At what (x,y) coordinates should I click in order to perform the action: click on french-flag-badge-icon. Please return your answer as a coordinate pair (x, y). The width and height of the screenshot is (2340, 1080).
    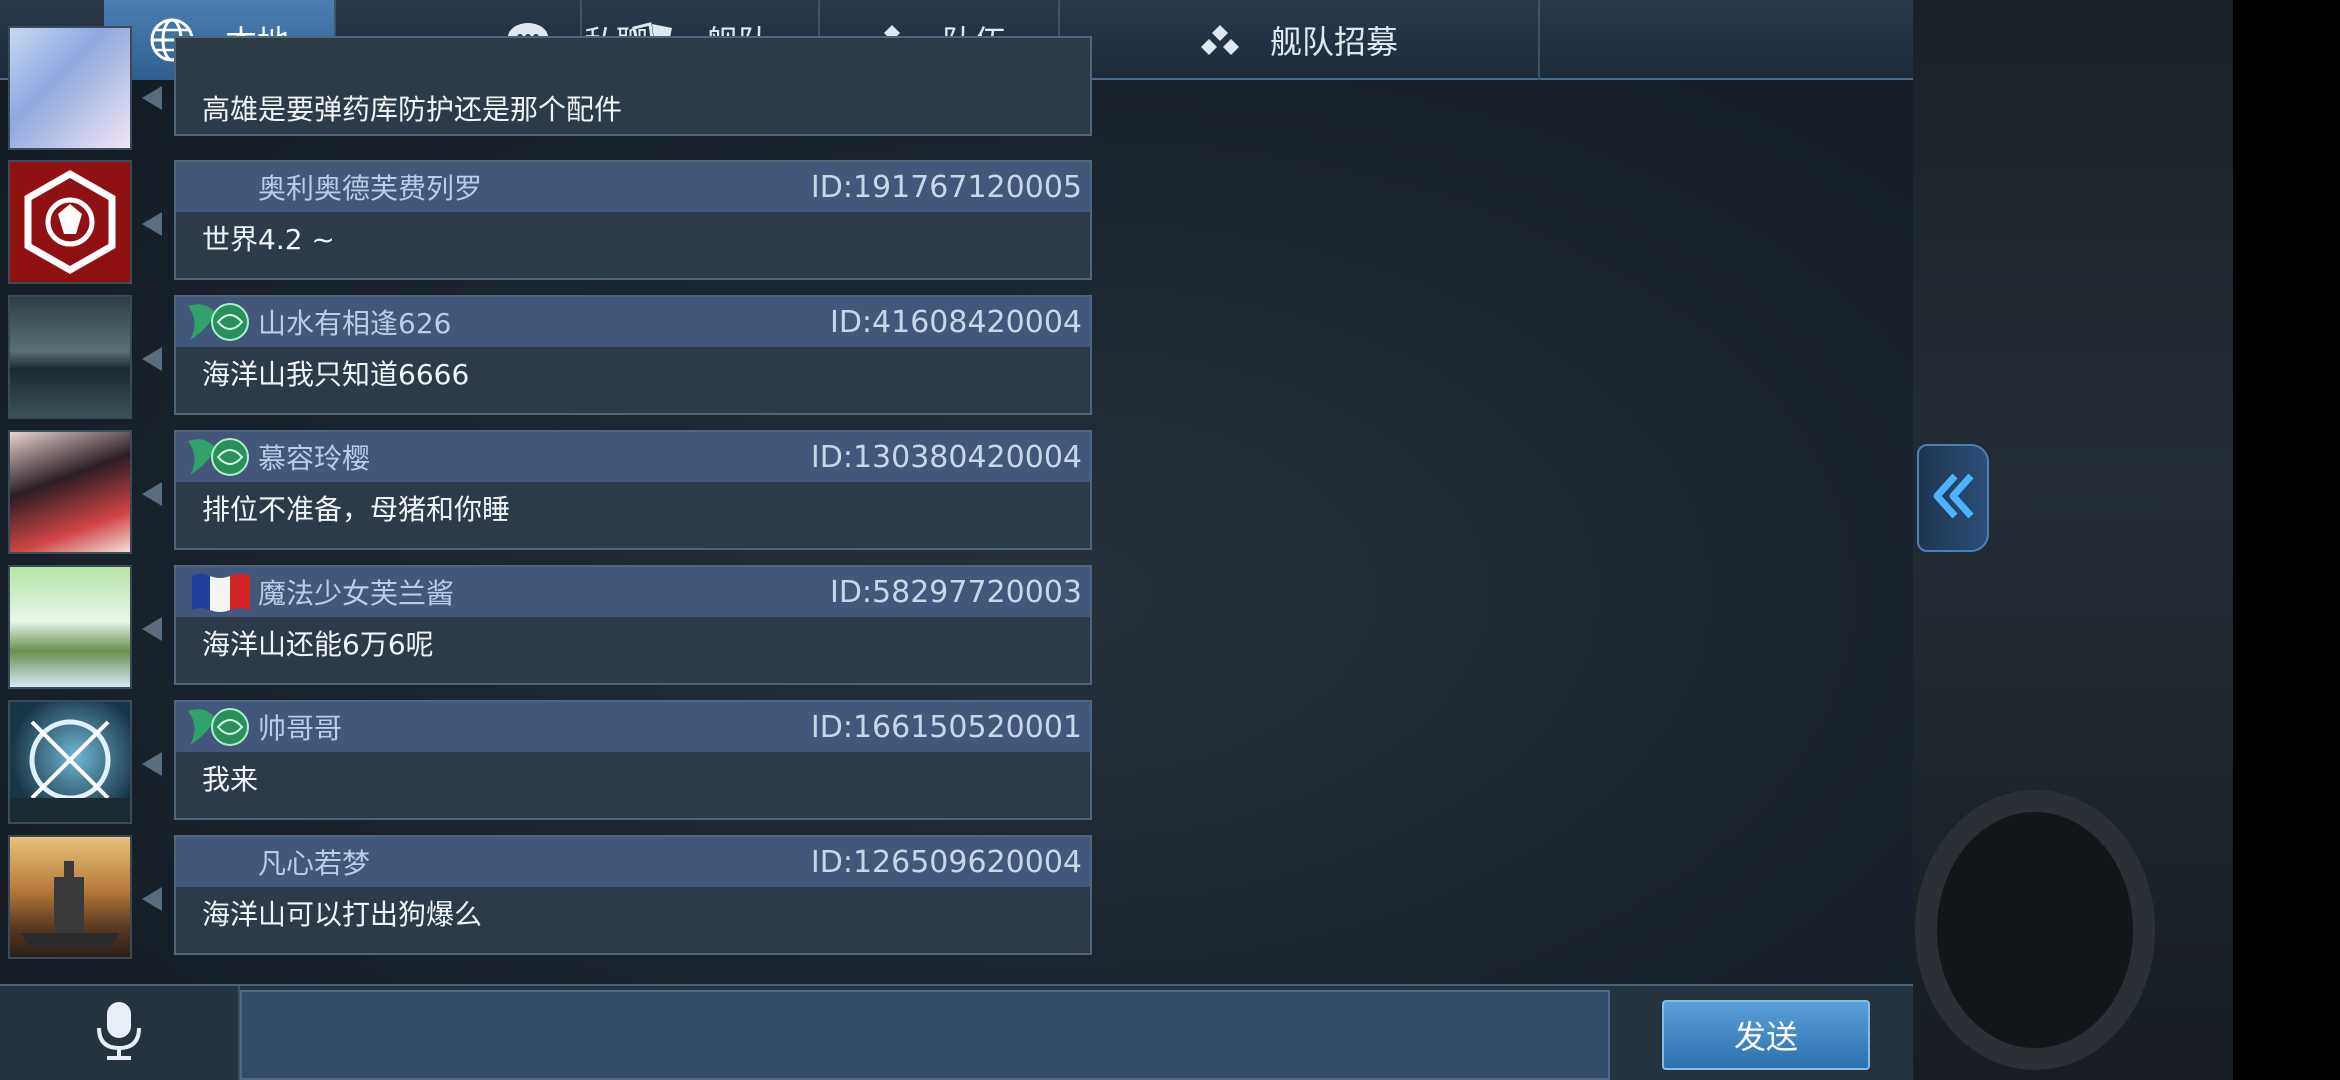
    Looking at the image, I should click on (220, 592).